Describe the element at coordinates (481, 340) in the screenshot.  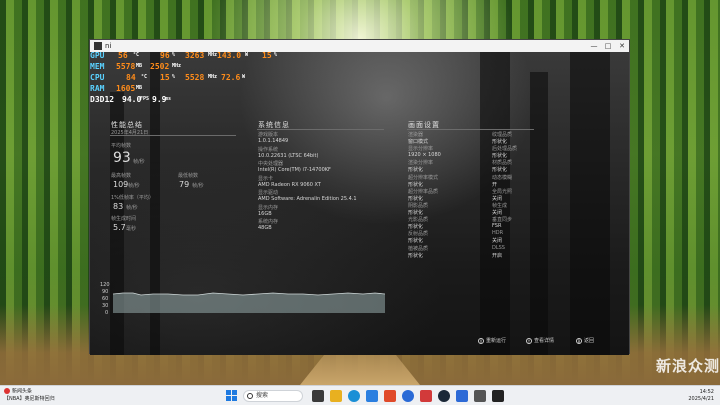
I see `x-key-icon: X` at that location.